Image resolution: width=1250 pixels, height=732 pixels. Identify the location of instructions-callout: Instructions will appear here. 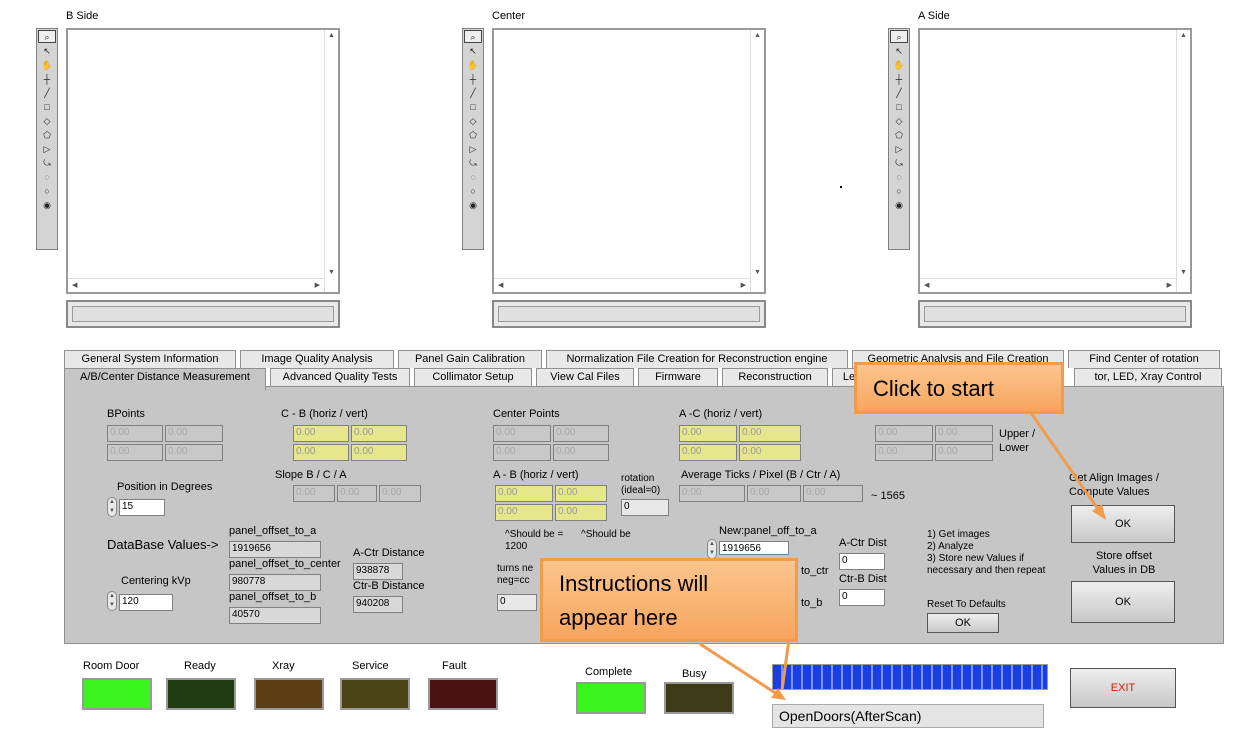
(669, 600).